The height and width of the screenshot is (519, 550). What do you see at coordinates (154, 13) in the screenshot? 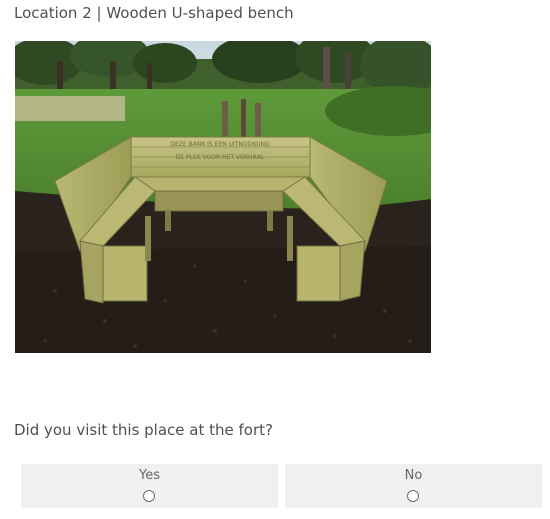
I see `location-title: Location 2 | Wooden U-shaped bench` at bounding box center [154, 13].